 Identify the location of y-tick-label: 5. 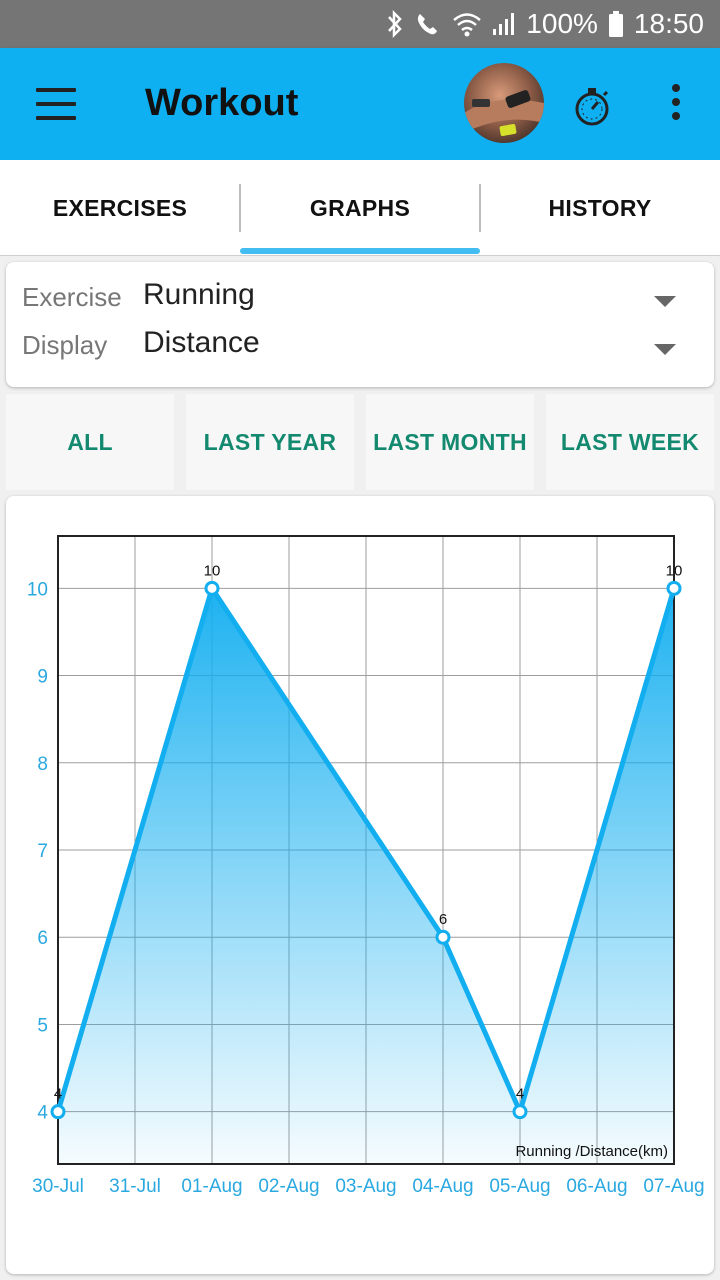
(42, 1025).